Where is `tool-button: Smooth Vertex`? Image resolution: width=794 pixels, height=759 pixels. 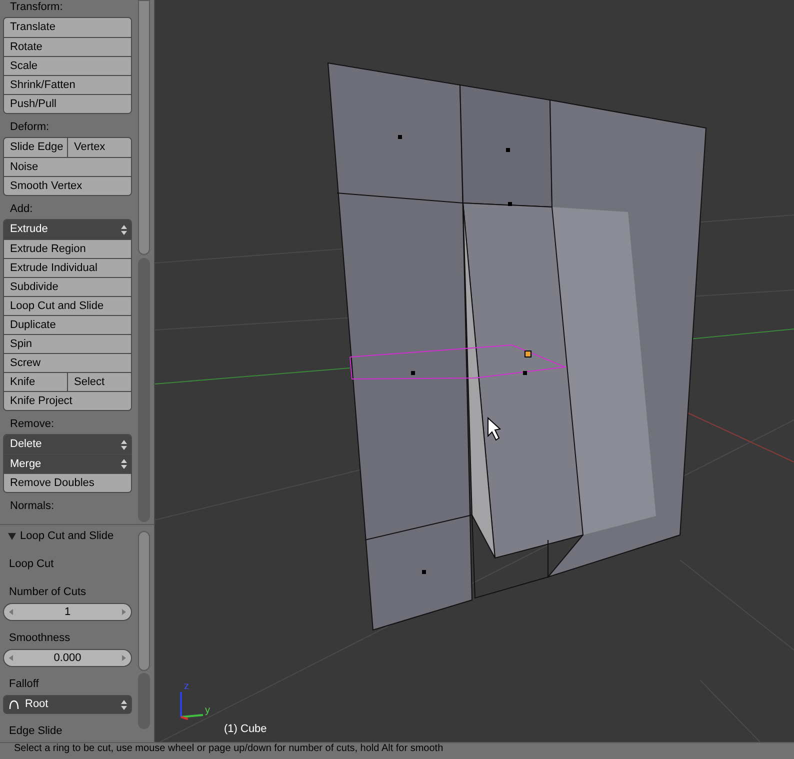
tool-button: Smooth Vertex is located at coordinates (67, 186).